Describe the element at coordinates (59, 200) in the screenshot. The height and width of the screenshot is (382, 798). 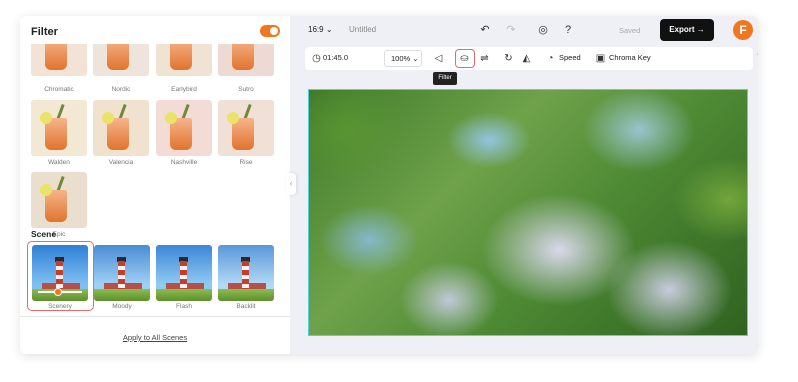
I see `filter-thumb-epic` at that location.